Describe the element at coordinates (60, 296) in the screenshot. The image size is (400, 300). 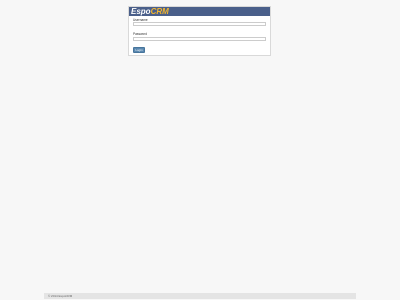
I see `footer-copyright: © 2014 EspoCRM` at that location.